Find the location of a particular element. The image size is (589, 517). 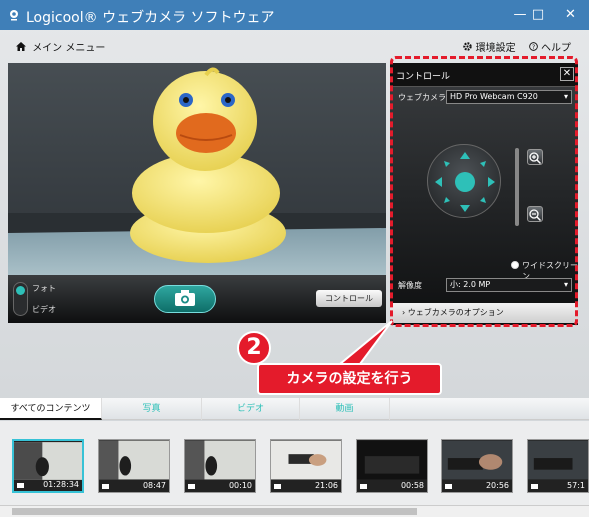

settings-label: 環境設定 is located at coordinates (495, 48).